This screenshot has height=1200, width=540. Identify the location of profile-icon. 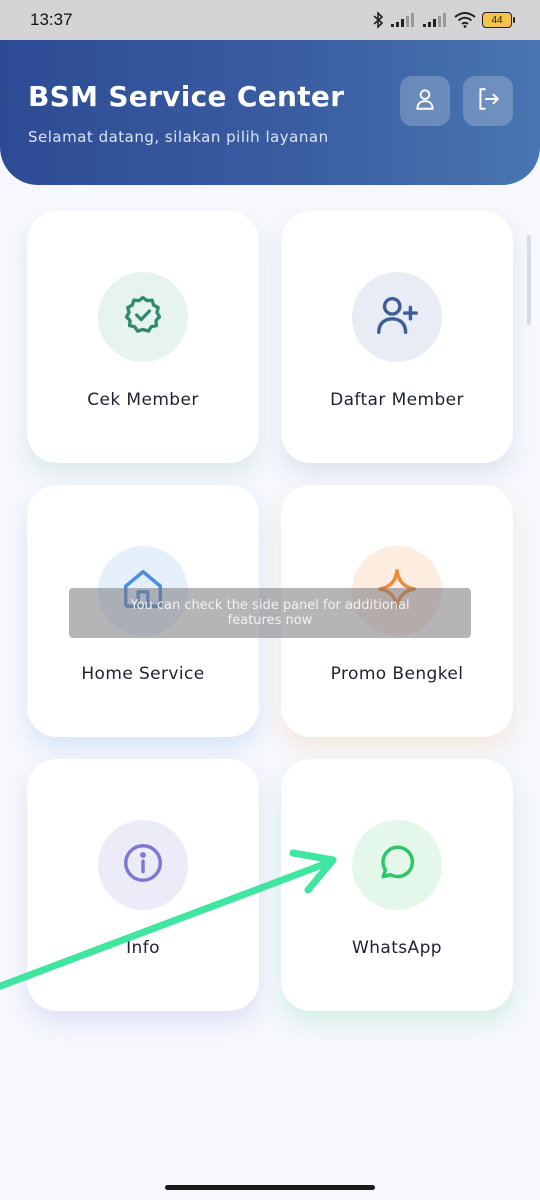
(425, 101).